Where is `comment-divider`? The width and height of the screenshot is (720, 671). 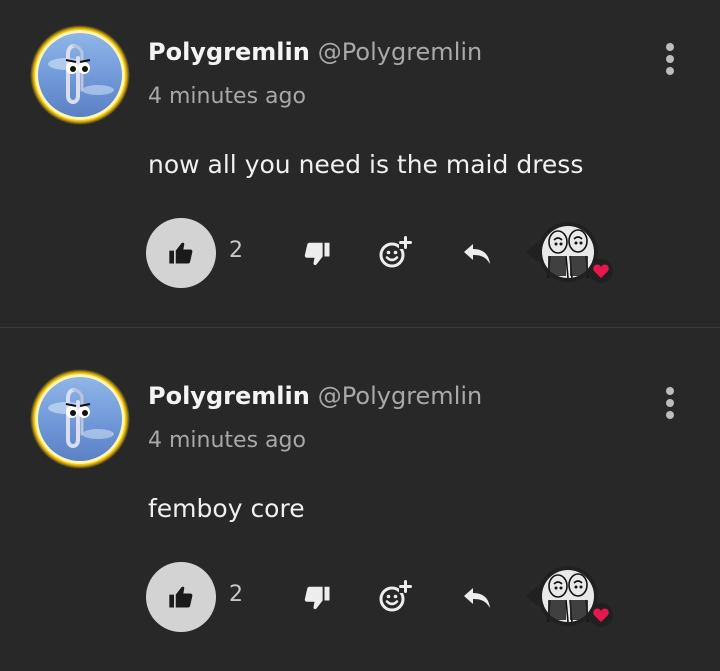
comment-divider is located at coordinates (360, 327).